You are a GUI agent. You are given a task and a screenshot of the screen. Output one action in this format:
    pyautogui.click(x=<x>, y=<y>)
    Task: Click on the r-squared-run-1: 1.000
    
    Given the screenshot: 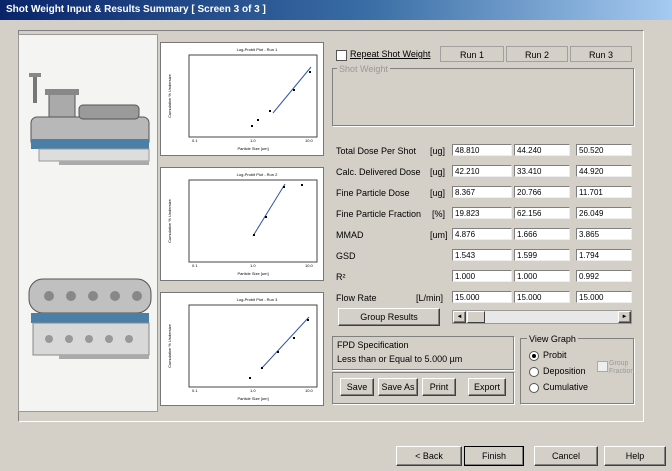 What is the action you would take?
    pyautogui.click(x=482, y=276)
    